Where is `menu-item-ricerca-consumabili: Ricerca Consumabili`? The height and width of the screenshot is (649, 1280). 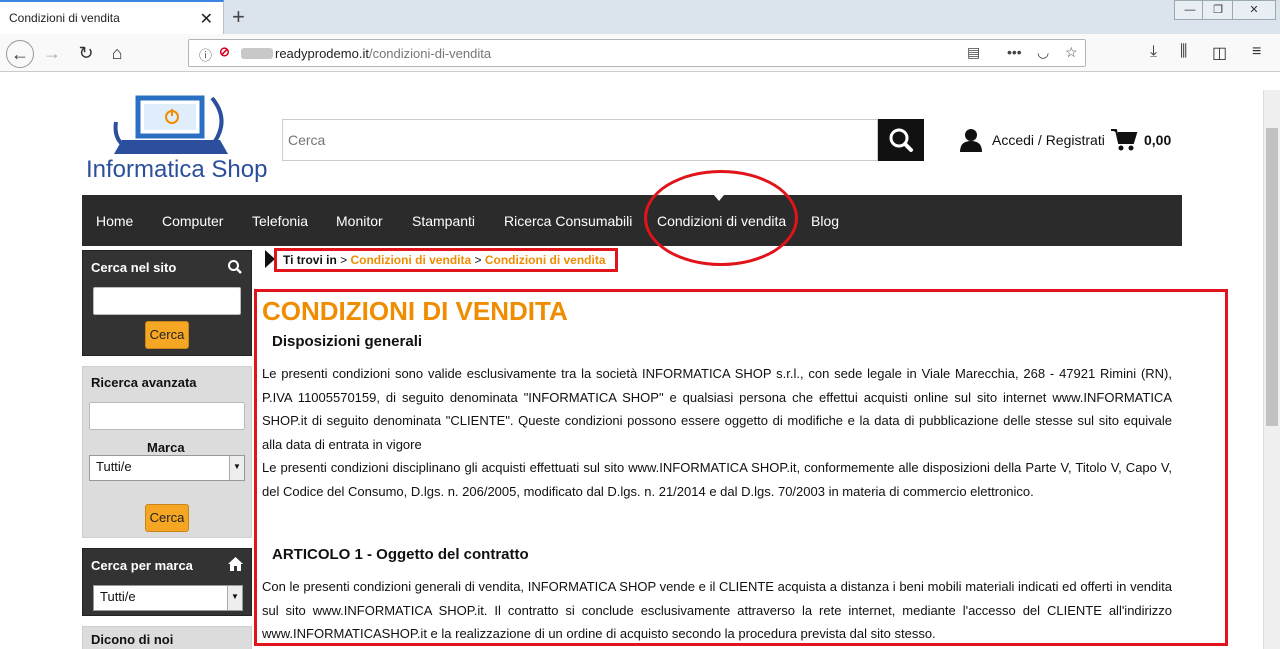 menu-item-ricerca-consumabili: Ricerca Consumabili is located at coordinates (568, 221).